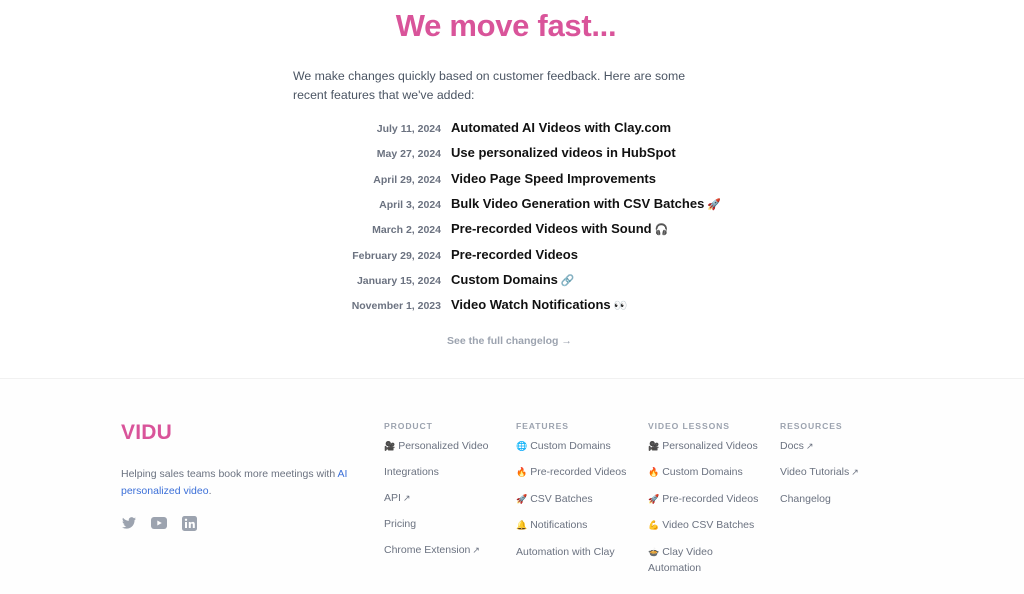 This screenshot has width=1024, height=594. Describe the element at coordinates (531, 305) in the screenshot. I see `changelog-title: Video Watch Notifications` at that location.